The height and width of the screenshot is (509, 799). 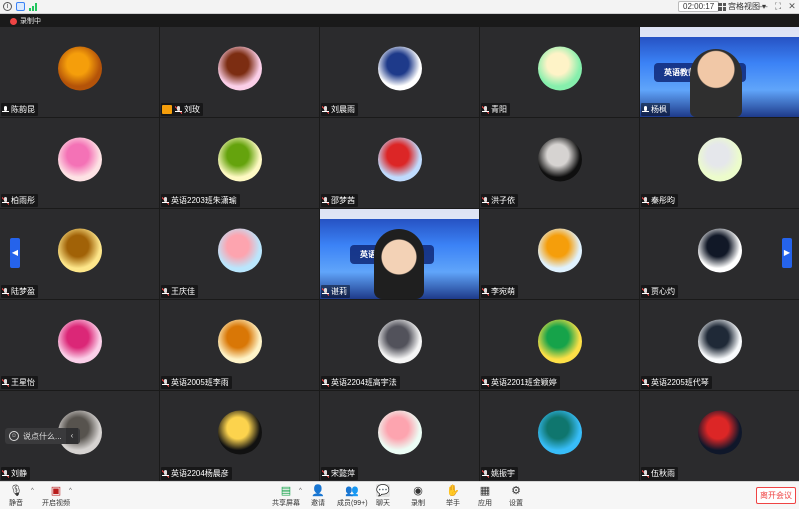 I want to click on participant-name: 王星怡, so click(x=23, y=382).